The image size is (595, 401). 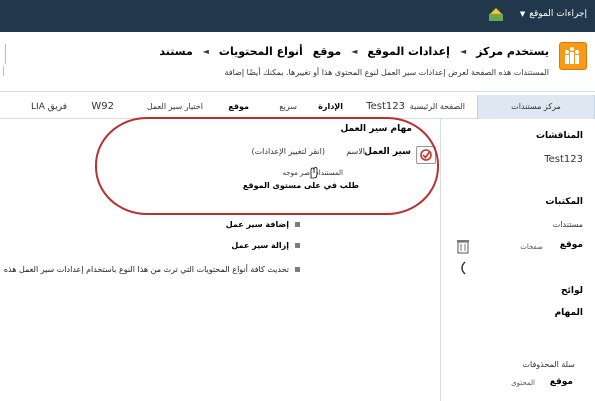 I want to click on quick-launch-heading: المهام, so click(x=569, y=313).